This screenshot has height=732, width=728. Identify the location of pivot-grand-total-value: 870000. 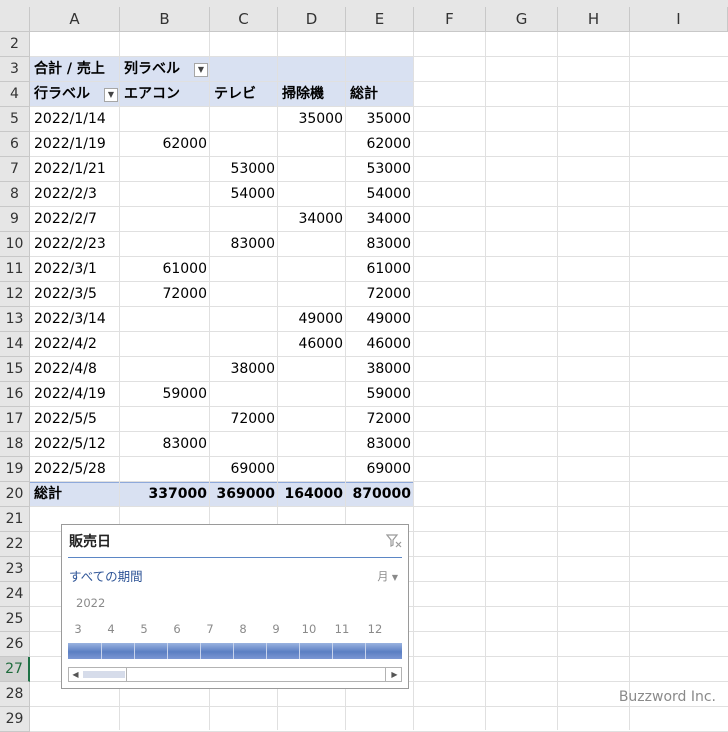
(380, 494).